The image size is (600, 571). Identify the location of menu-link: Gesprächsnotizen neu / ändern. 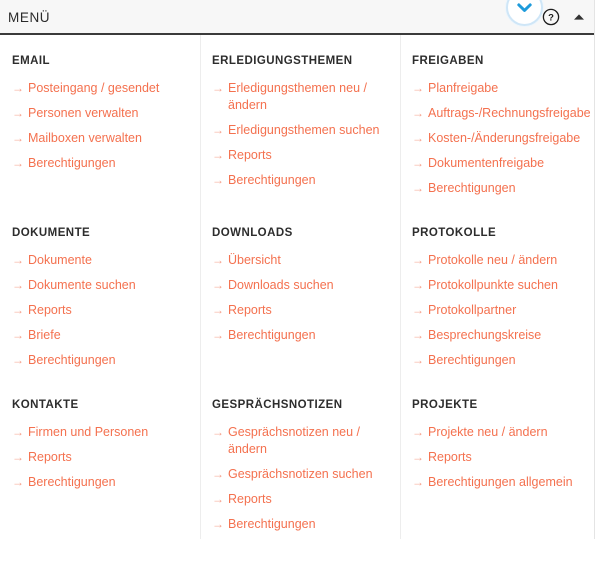
(307, 441).